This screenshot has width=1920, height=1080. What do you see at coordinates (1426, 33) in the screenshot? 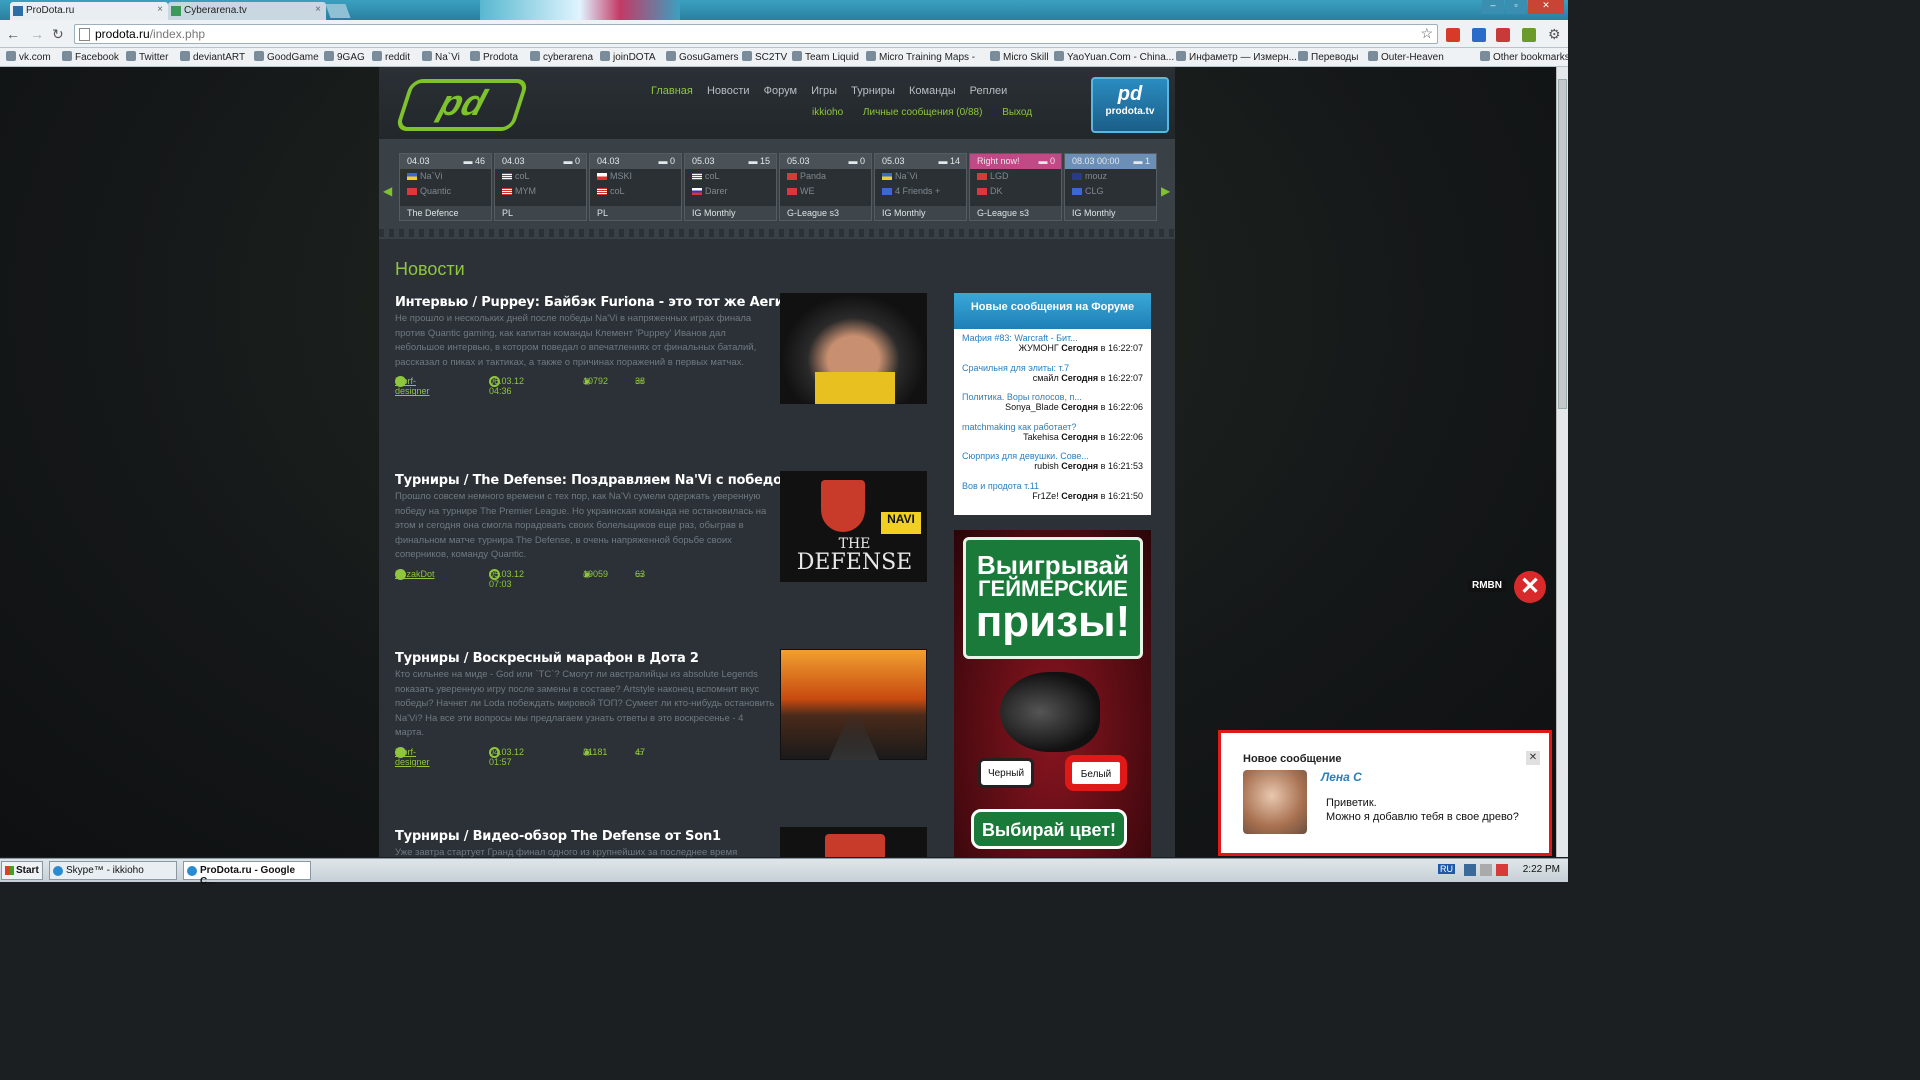
I see `bookmark-star-icon: ☆` at bounding box center [1426, 33].